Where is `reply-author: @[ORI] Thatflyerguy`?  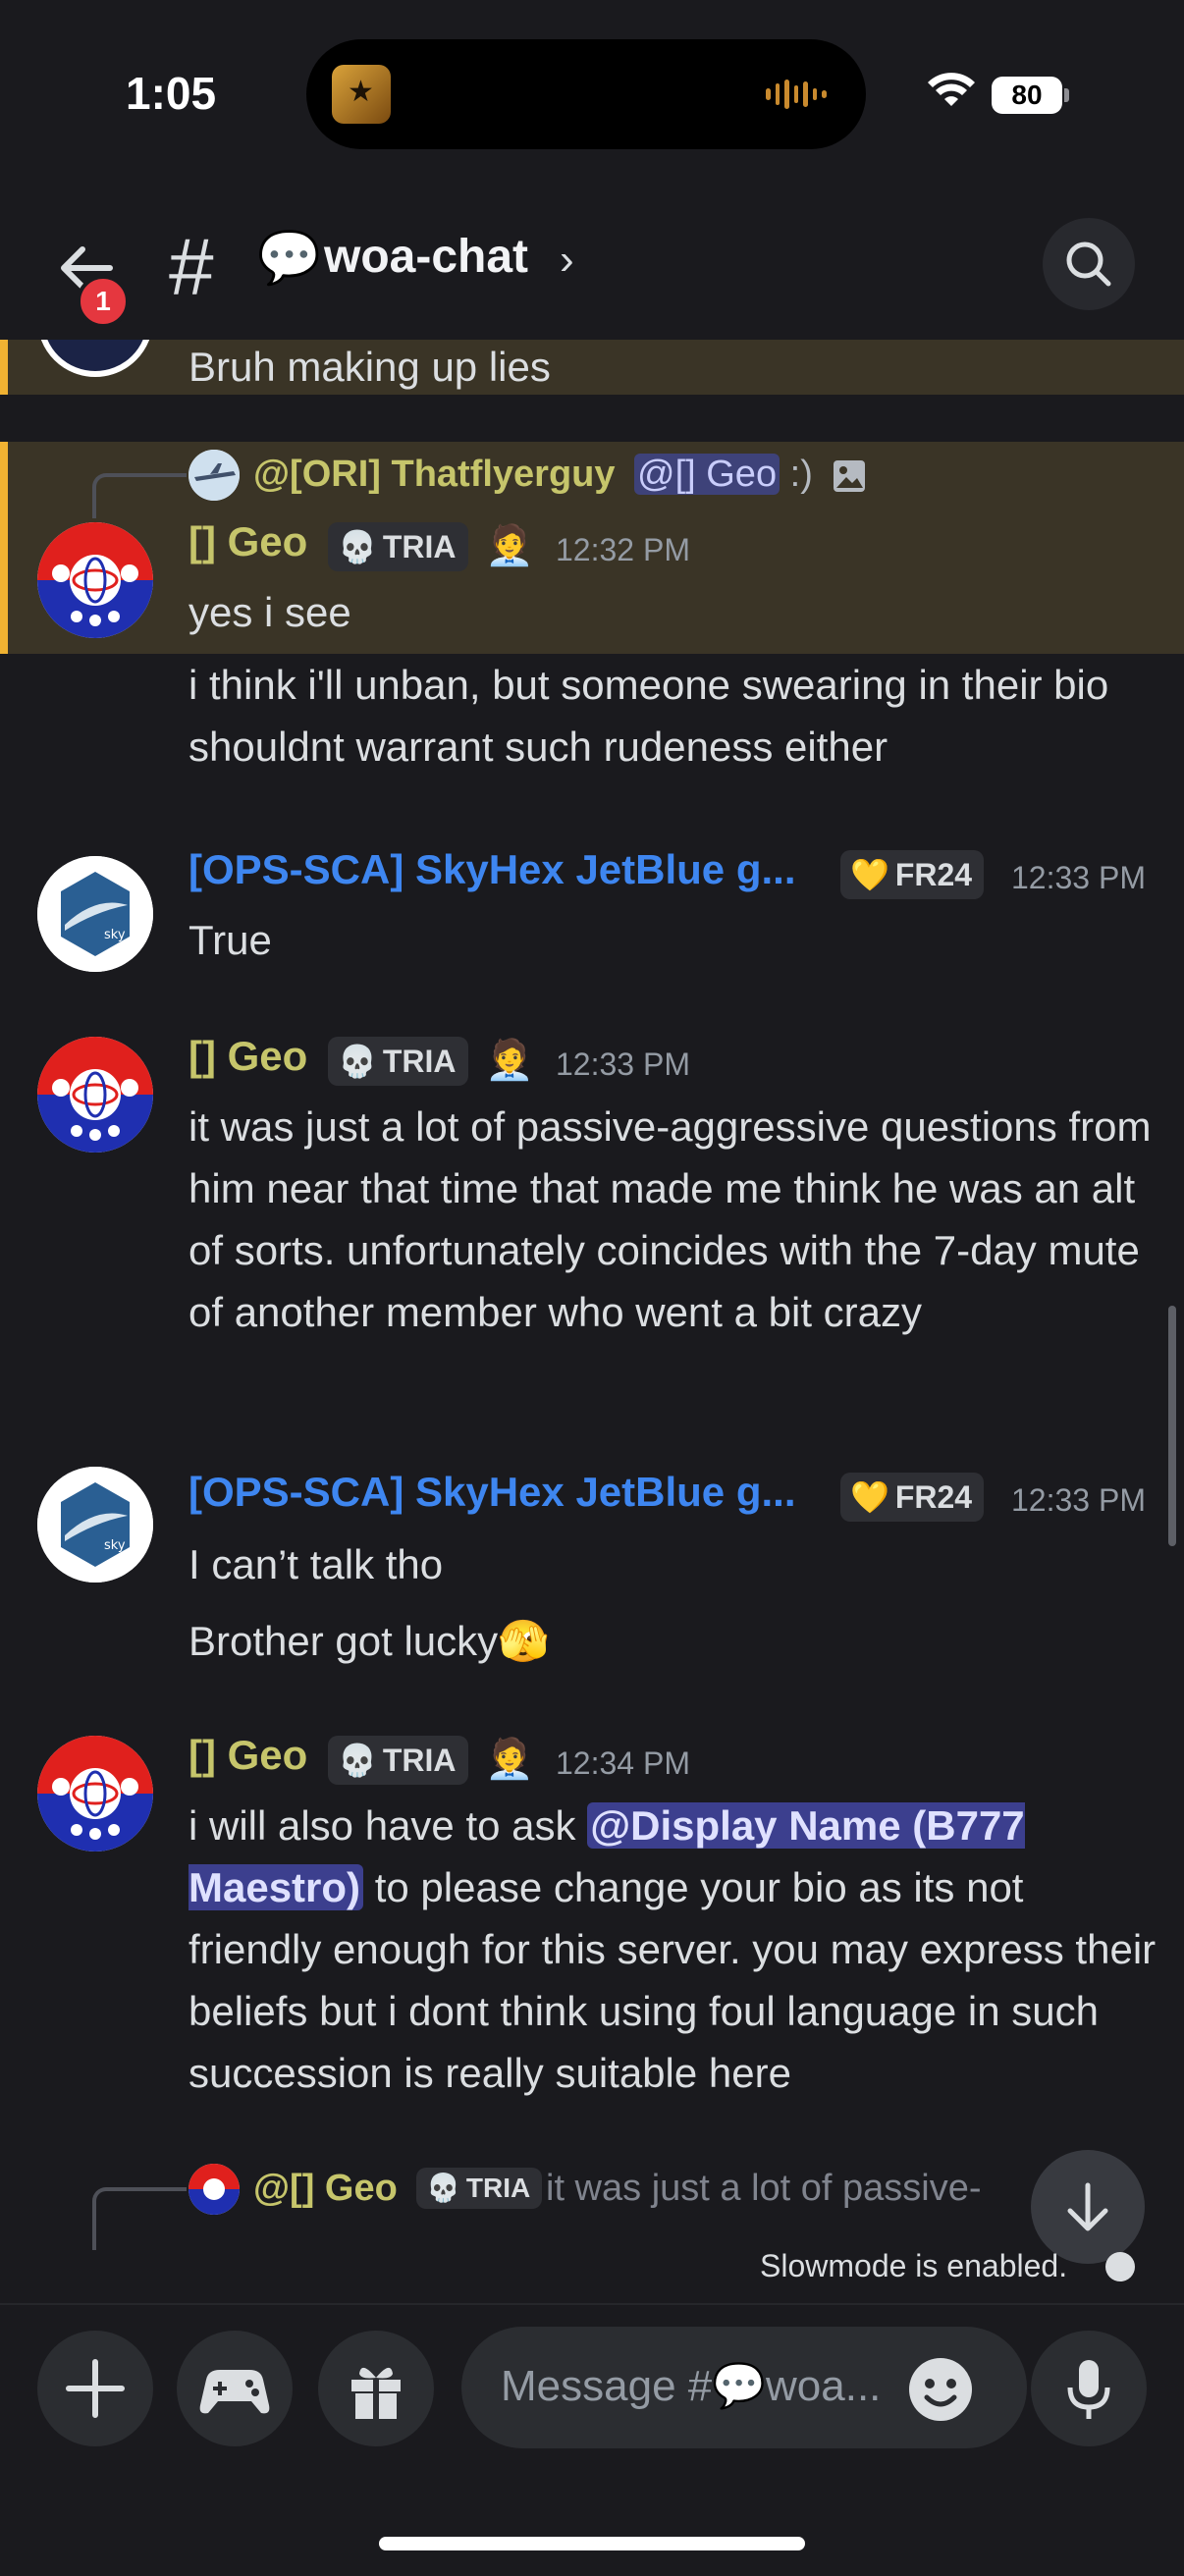 reply-author: @[ORI] Thatflyerguy is located at coordinates (434, 475).